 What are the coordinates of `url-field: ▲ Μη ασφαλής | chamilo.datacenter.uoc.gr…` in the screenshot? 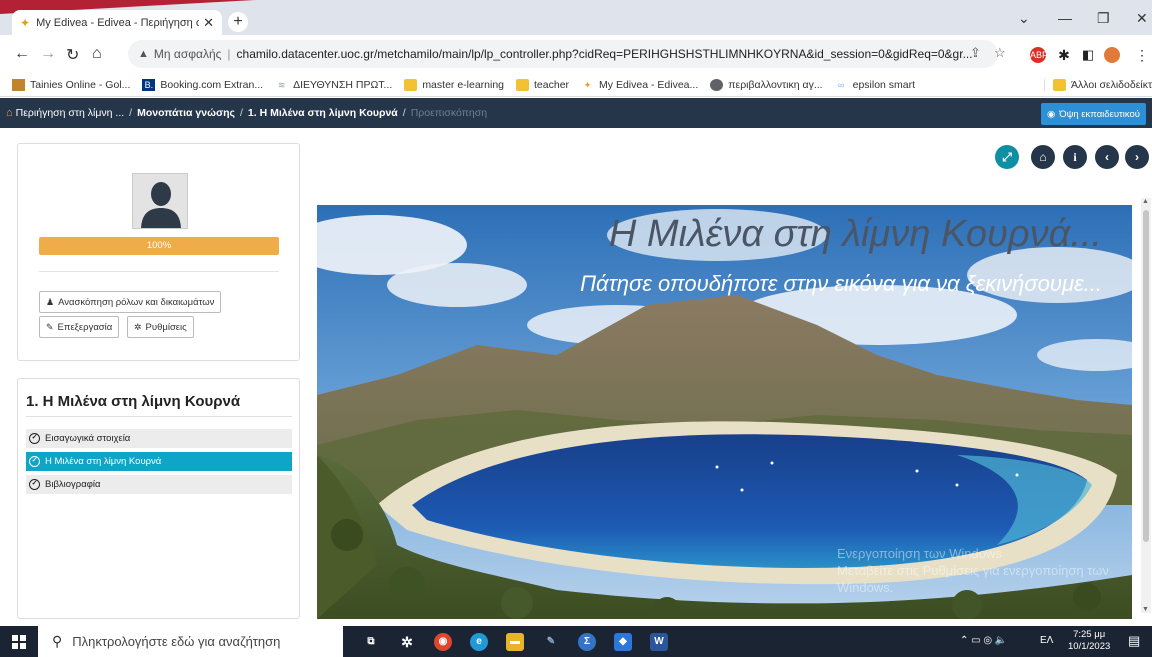 It's located at (563, 54).